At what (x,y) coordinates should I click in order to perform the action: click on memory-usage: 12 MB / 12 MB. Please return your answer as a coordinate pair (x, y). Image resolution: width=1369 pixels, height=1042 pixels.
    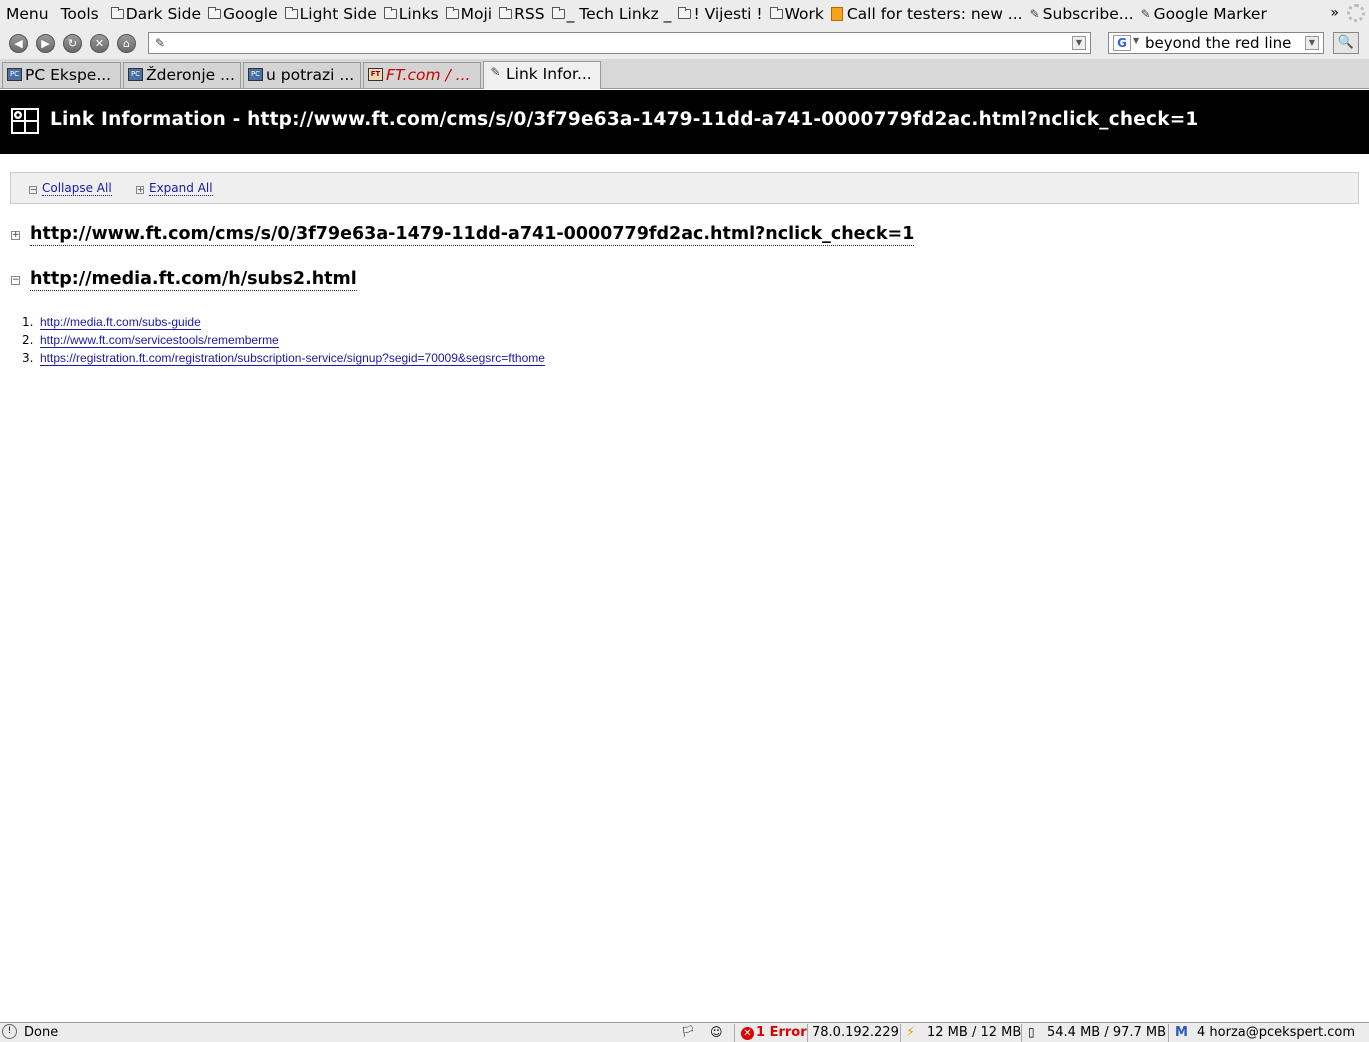
    Looking at the image, I should click on (974, 1032).